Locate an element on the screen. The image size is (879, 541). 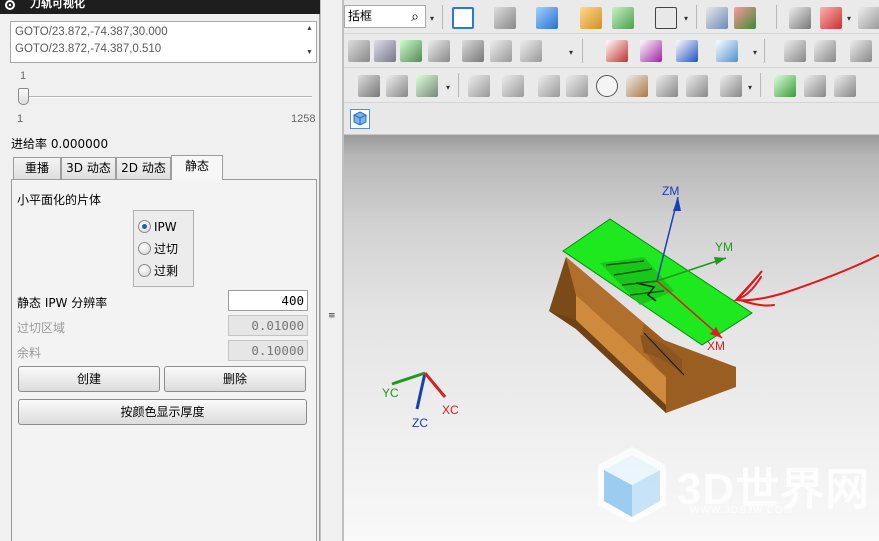
gear-icon is located at coordinates (10, 7).